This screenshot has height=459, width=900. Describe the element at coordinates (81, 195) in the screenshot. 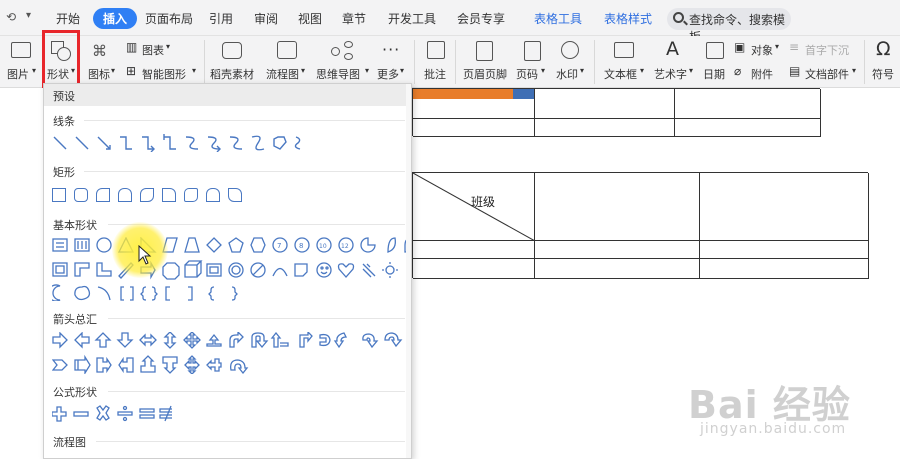

I see `rounded-rectangle-shape` at that location.